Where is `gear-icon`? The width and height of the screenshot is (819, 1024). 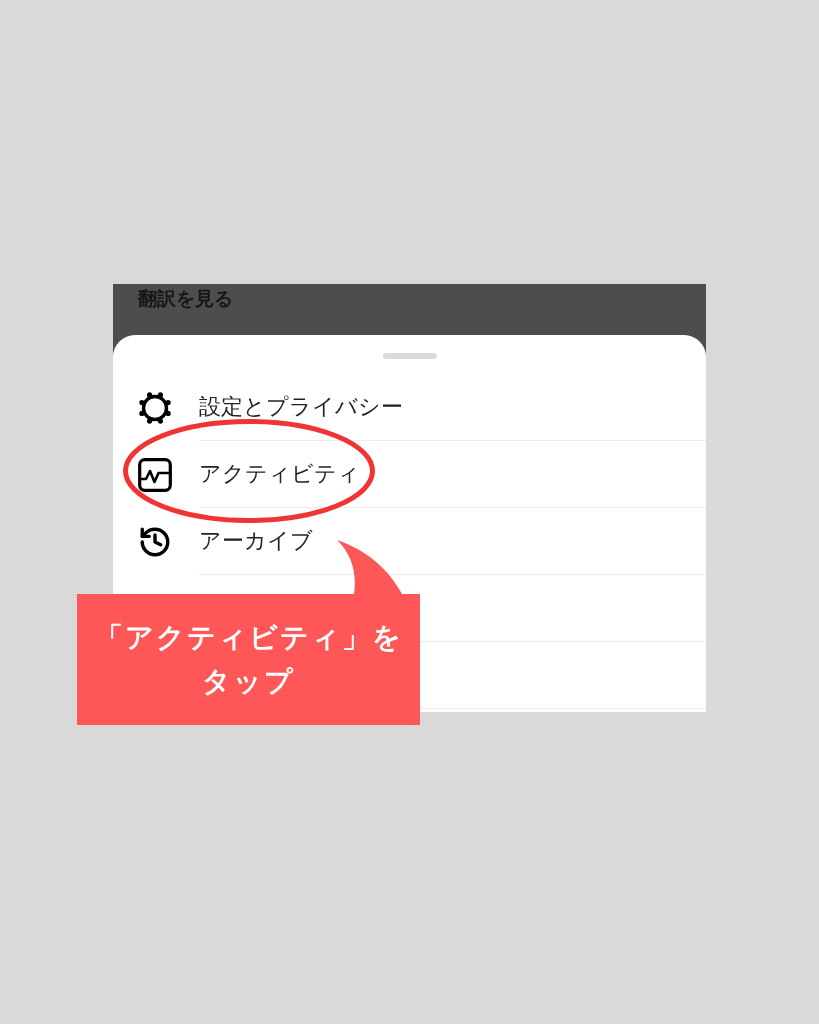
gear-icon is located at coordinates (155, 407).